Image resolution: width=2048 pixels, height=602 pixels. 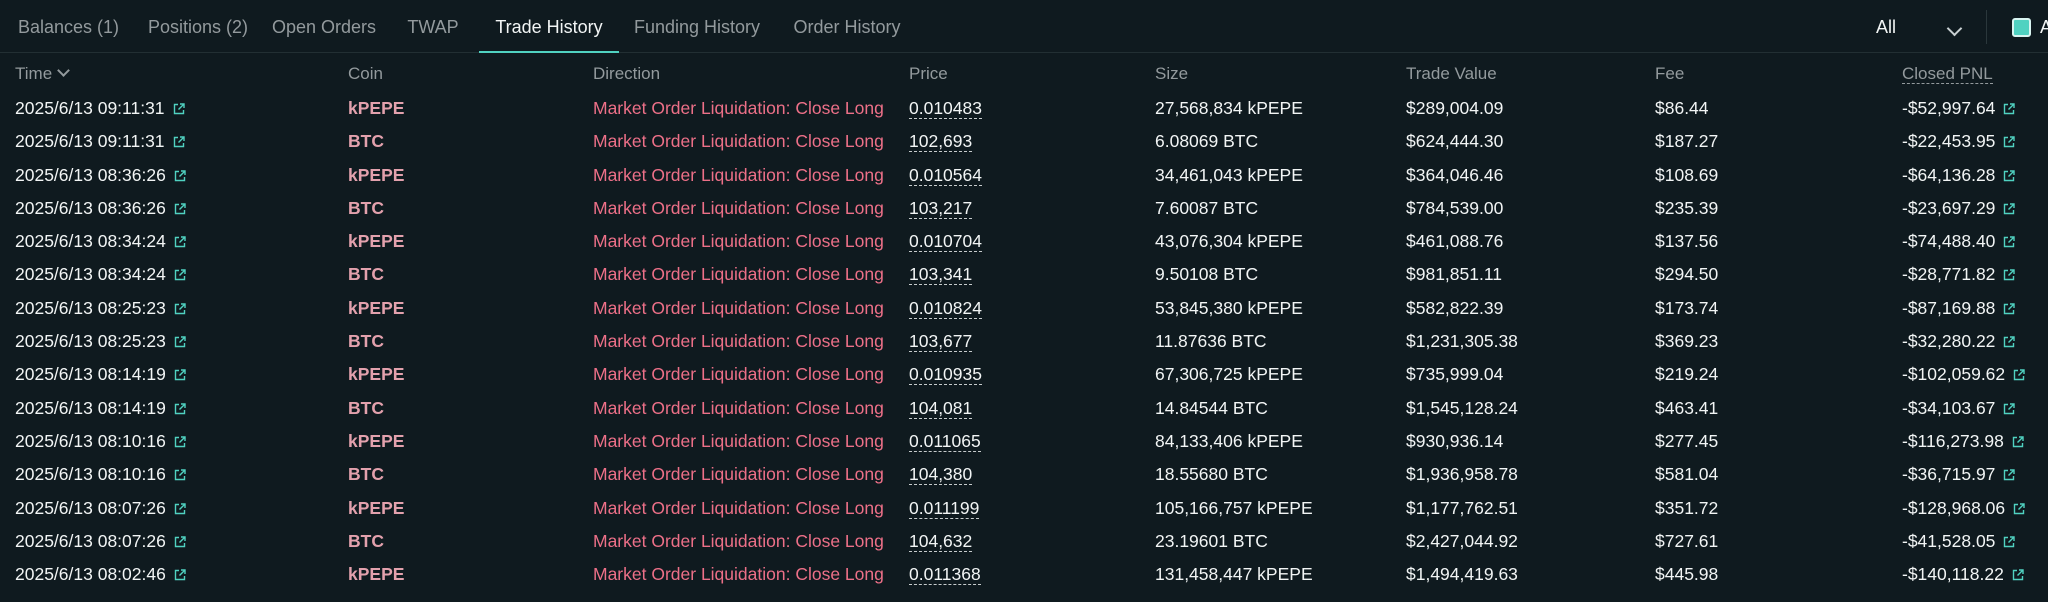 I want to click on filter-checkbox, so click(x=2021, y=27).